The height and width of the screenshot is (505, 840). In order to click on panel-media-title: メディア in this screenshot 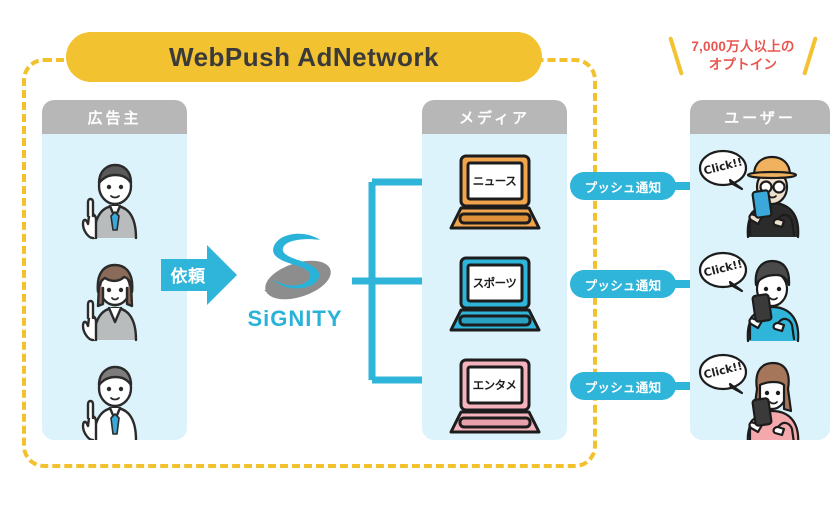, I will do `click(494, 118)`.